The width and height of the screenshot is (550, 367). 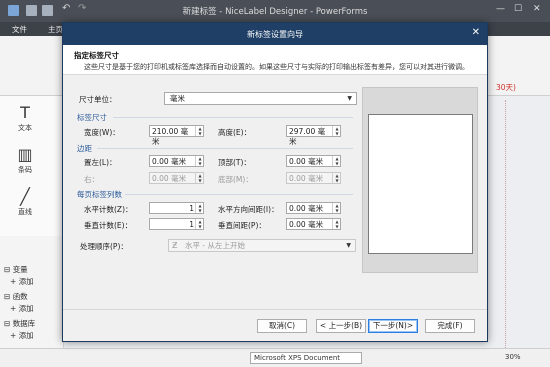 I want to click on bottom-margin-label: 底部(M)：, so click(x=235, y=179).